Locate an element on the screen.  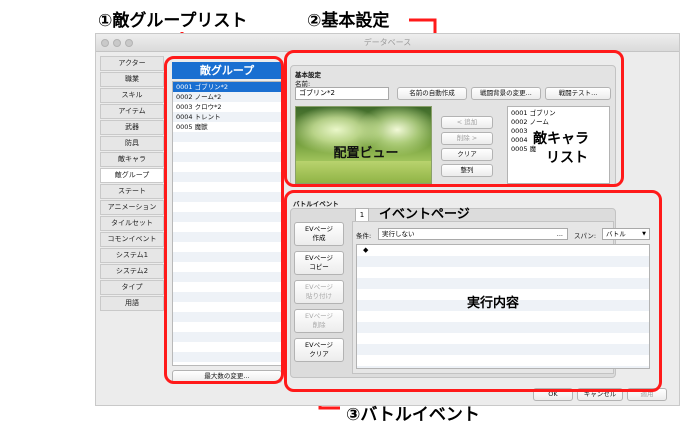
sidebar-item: 敵キャラ is located at coordinates (132, 159).